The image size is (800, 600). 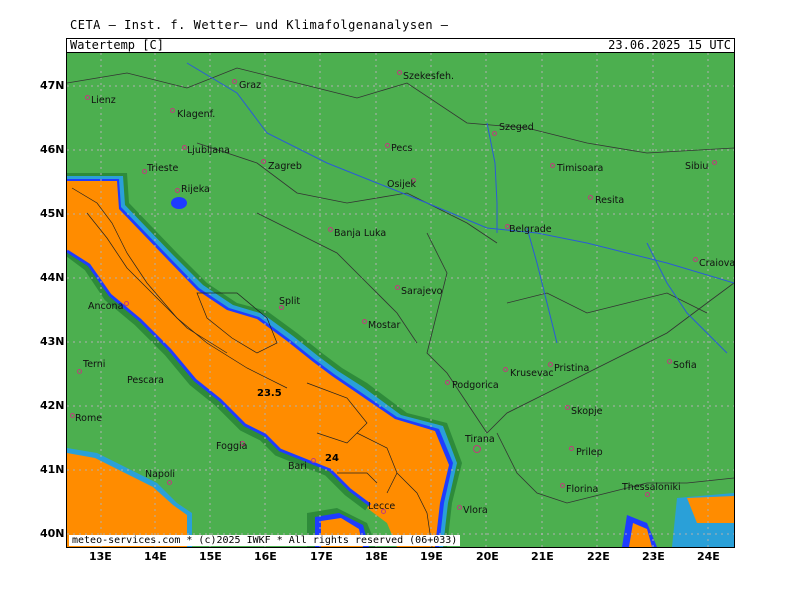 I want to click on lon-label-23e: 23E, so click(x=653, y=556).